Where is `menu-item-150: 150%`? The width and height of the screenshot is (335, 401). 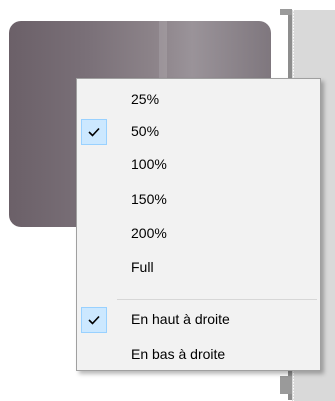
menu-item-150: 150% is located at coordinates (199, 200).